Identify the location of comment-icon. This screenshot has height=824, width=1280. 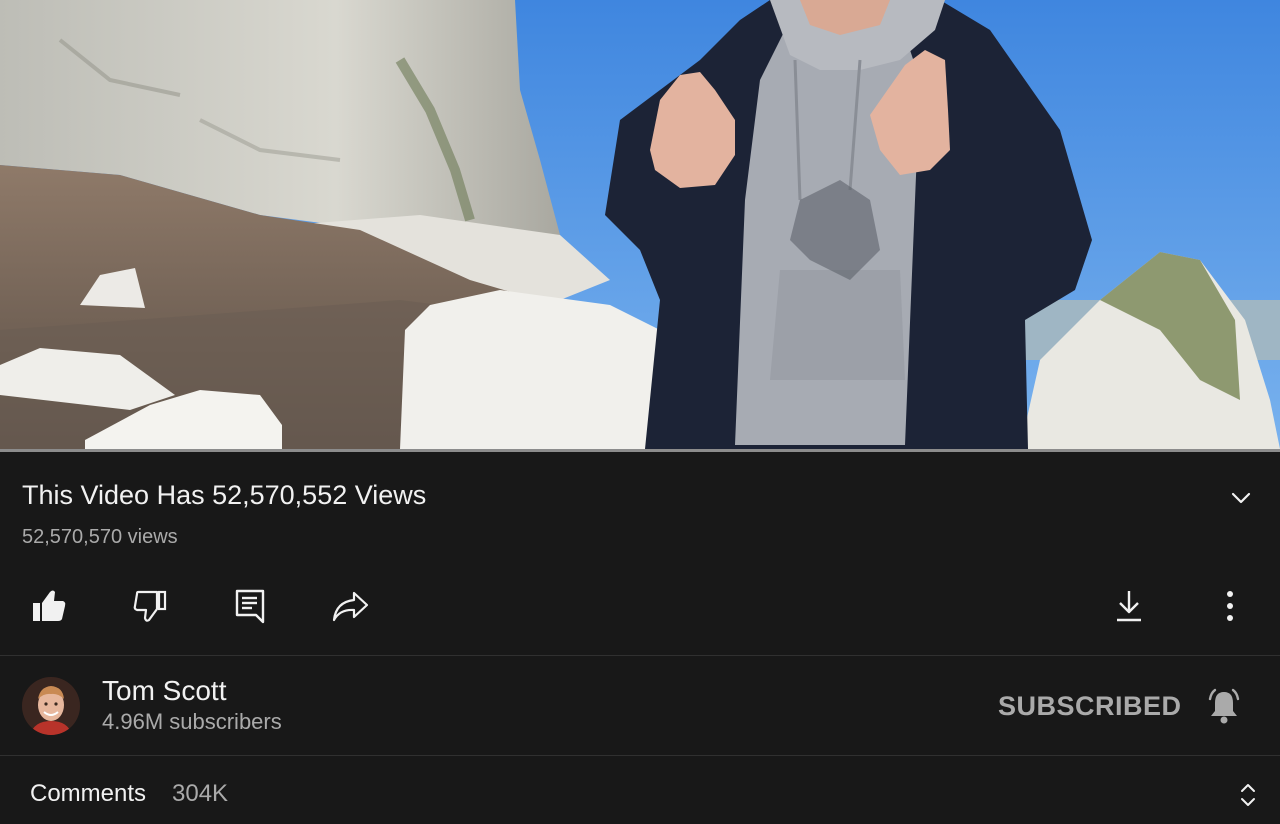
(250, 606).